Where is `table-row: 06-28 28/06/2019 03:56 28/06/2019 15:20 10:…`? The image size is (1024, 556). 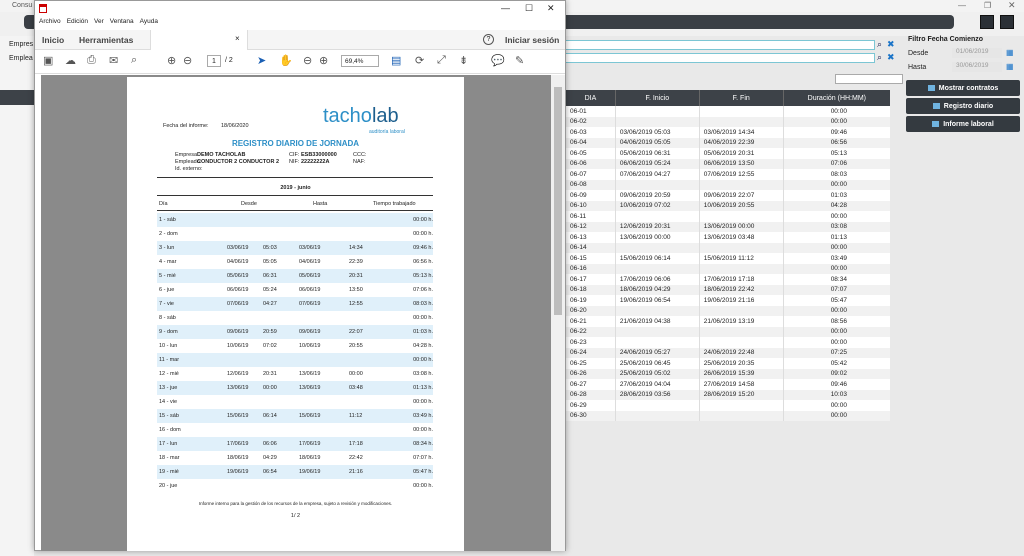 table-row: 06-28 28/06/2019 03:56 28/06/2019 15:20 10:… is located at coordinates (727, 394).